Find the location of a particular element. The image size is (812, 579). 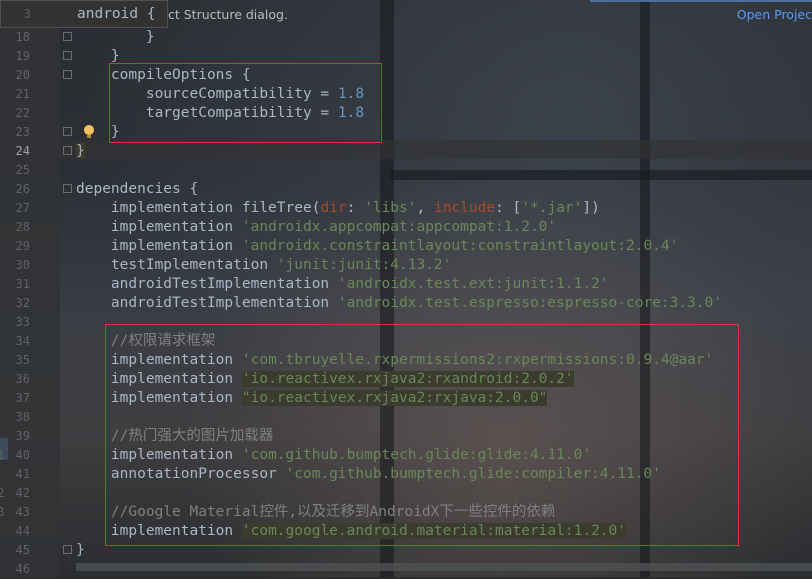

sticky-line-number: 3 is located at coordinates (27, 14).